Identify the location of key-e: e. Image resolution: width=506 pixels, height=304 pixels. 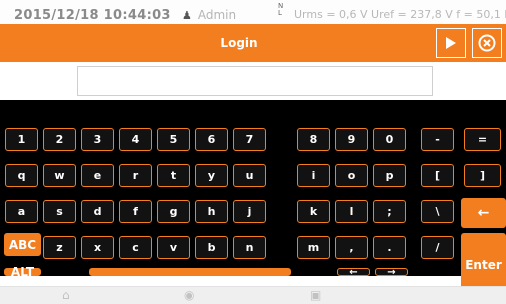
(97, 175).